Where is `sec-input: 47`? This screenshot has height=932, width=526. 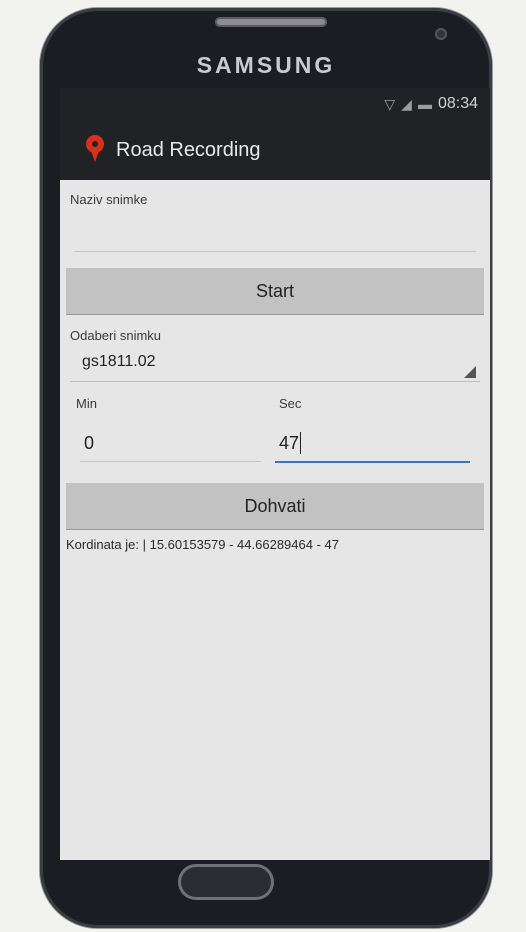 sec-input: 47 is located at coordinates (372, 444).